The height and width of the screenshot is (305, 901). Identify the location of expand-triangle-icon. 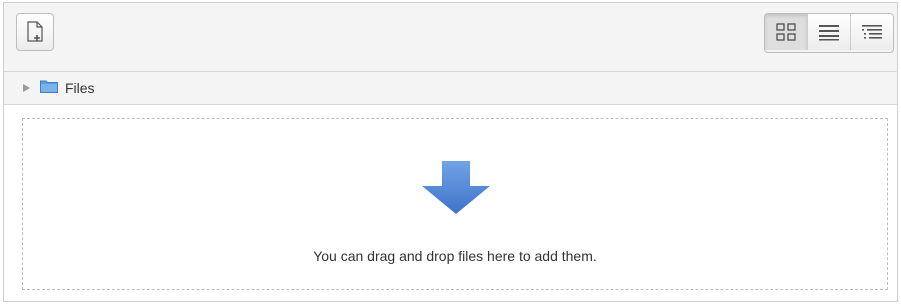
(26, 88).